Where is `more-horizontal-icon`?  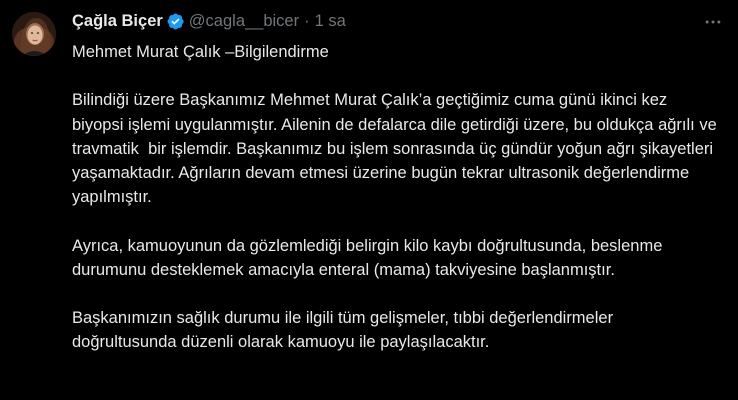
more-horizontal-icon is located at coordinates (713, 22).